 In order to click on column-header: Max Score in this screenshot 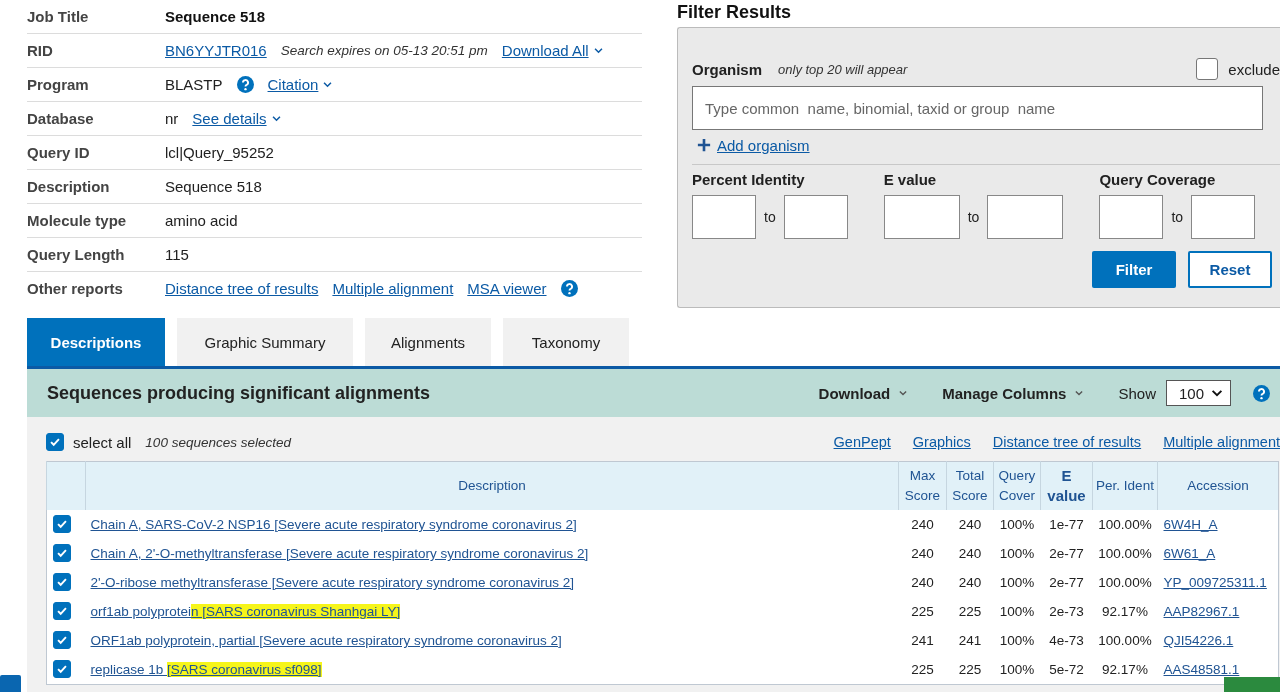, I will do `click(922, 485)`.